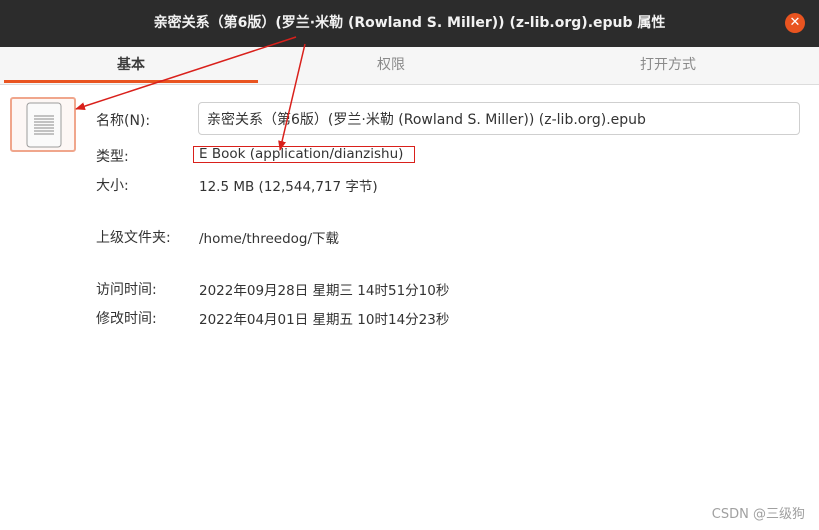 Image resolution: width=819 pixels, height=530 pixels. I want to click on tab-bar: 基本 权限 打开方式, so click(409, 66).